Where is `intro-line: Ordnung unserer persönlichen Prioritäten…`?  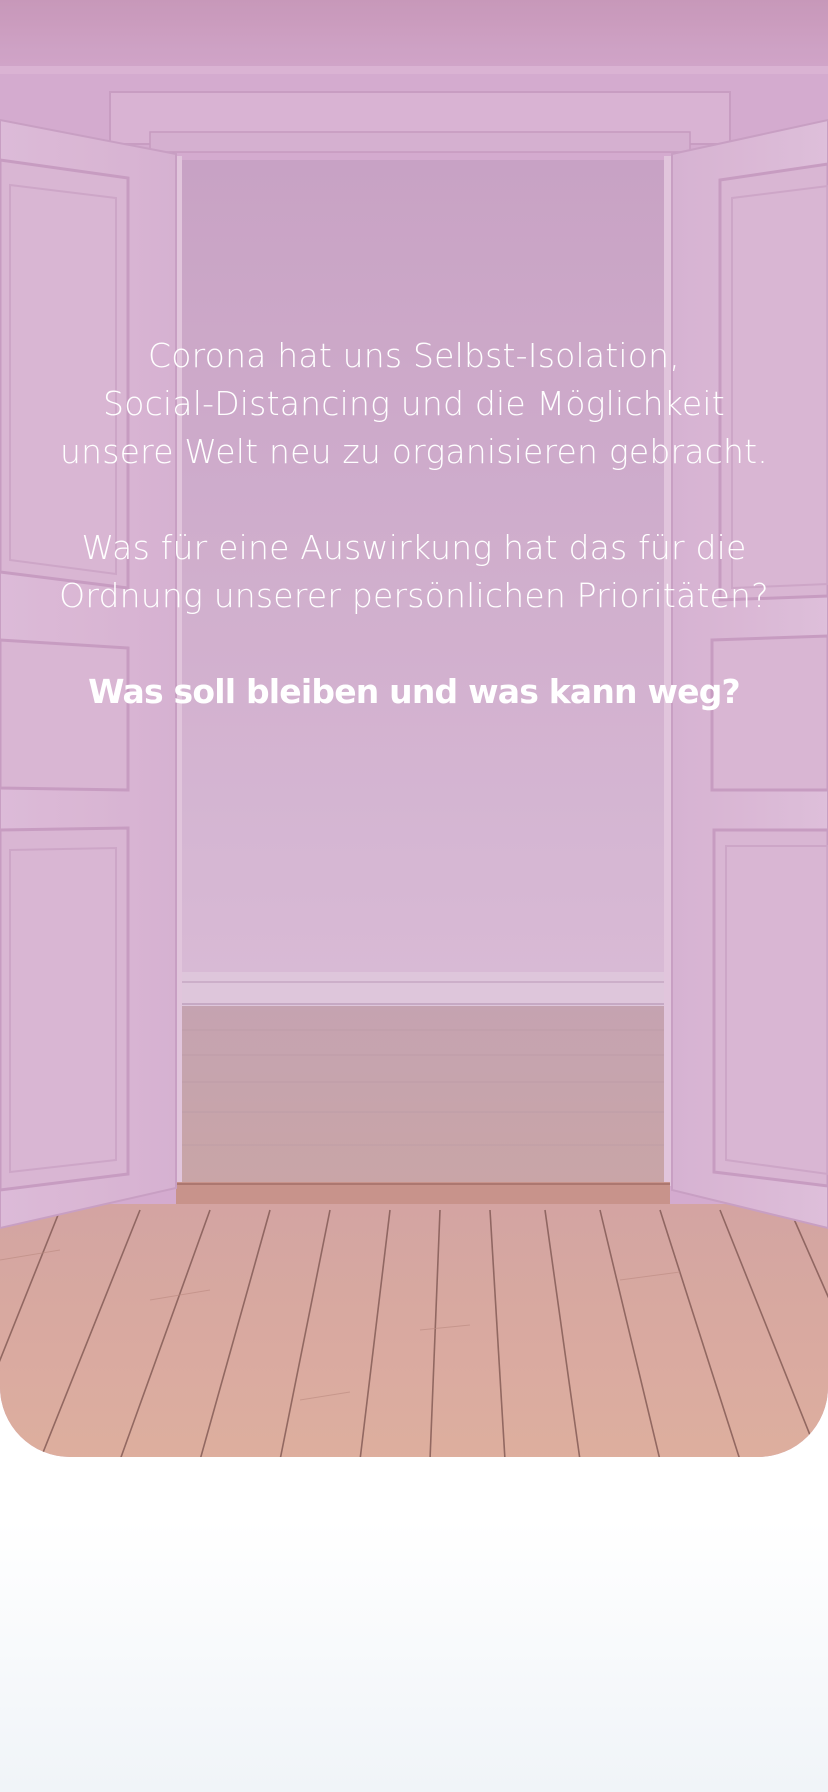 intro-line: Ordnung unserer persönlichen Prioritäten… is located at coordinates (414, 595).